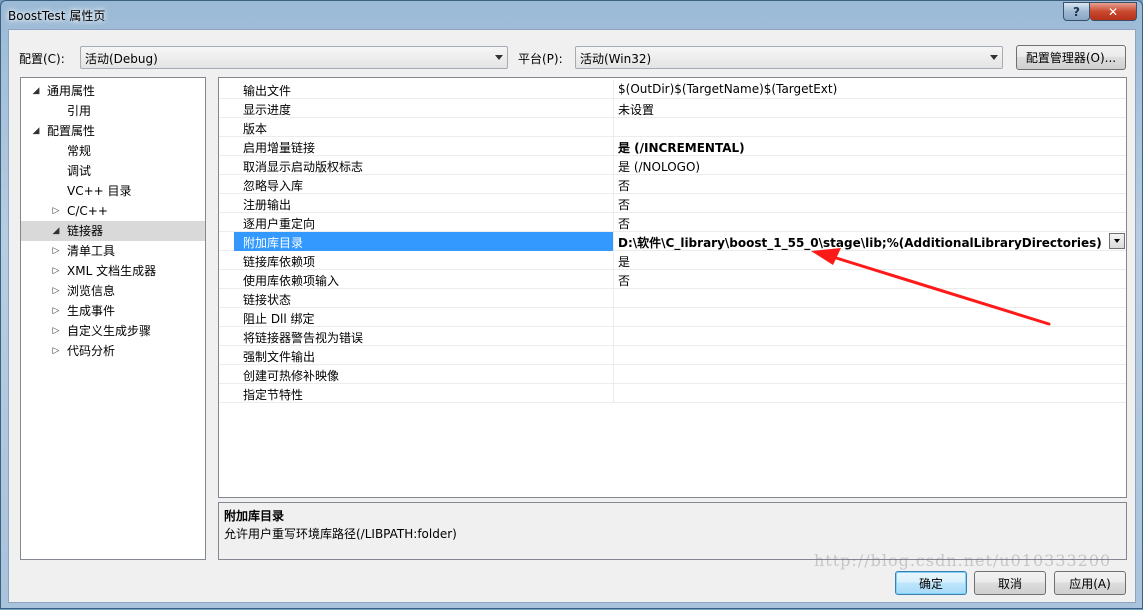 This screenshot has width=1143, height=610. I want to click on tree-item: 调试, so click(113, 171).